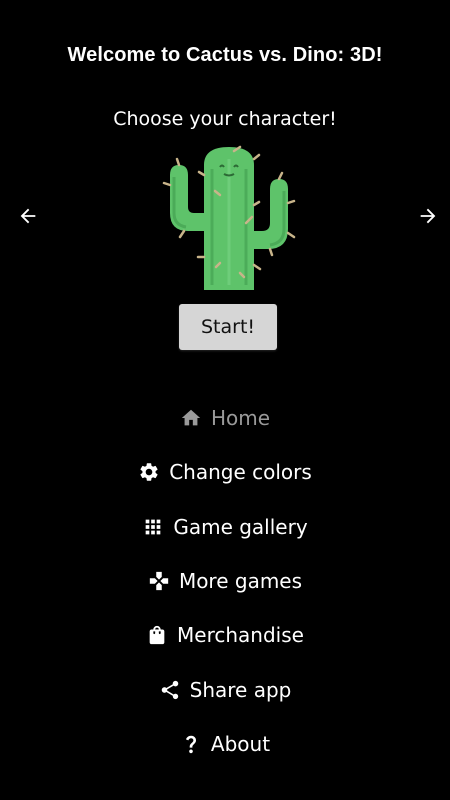 This screenshot has width=450, height=800. I want to click on menu-item-label: Change colors, so click(240, 472).